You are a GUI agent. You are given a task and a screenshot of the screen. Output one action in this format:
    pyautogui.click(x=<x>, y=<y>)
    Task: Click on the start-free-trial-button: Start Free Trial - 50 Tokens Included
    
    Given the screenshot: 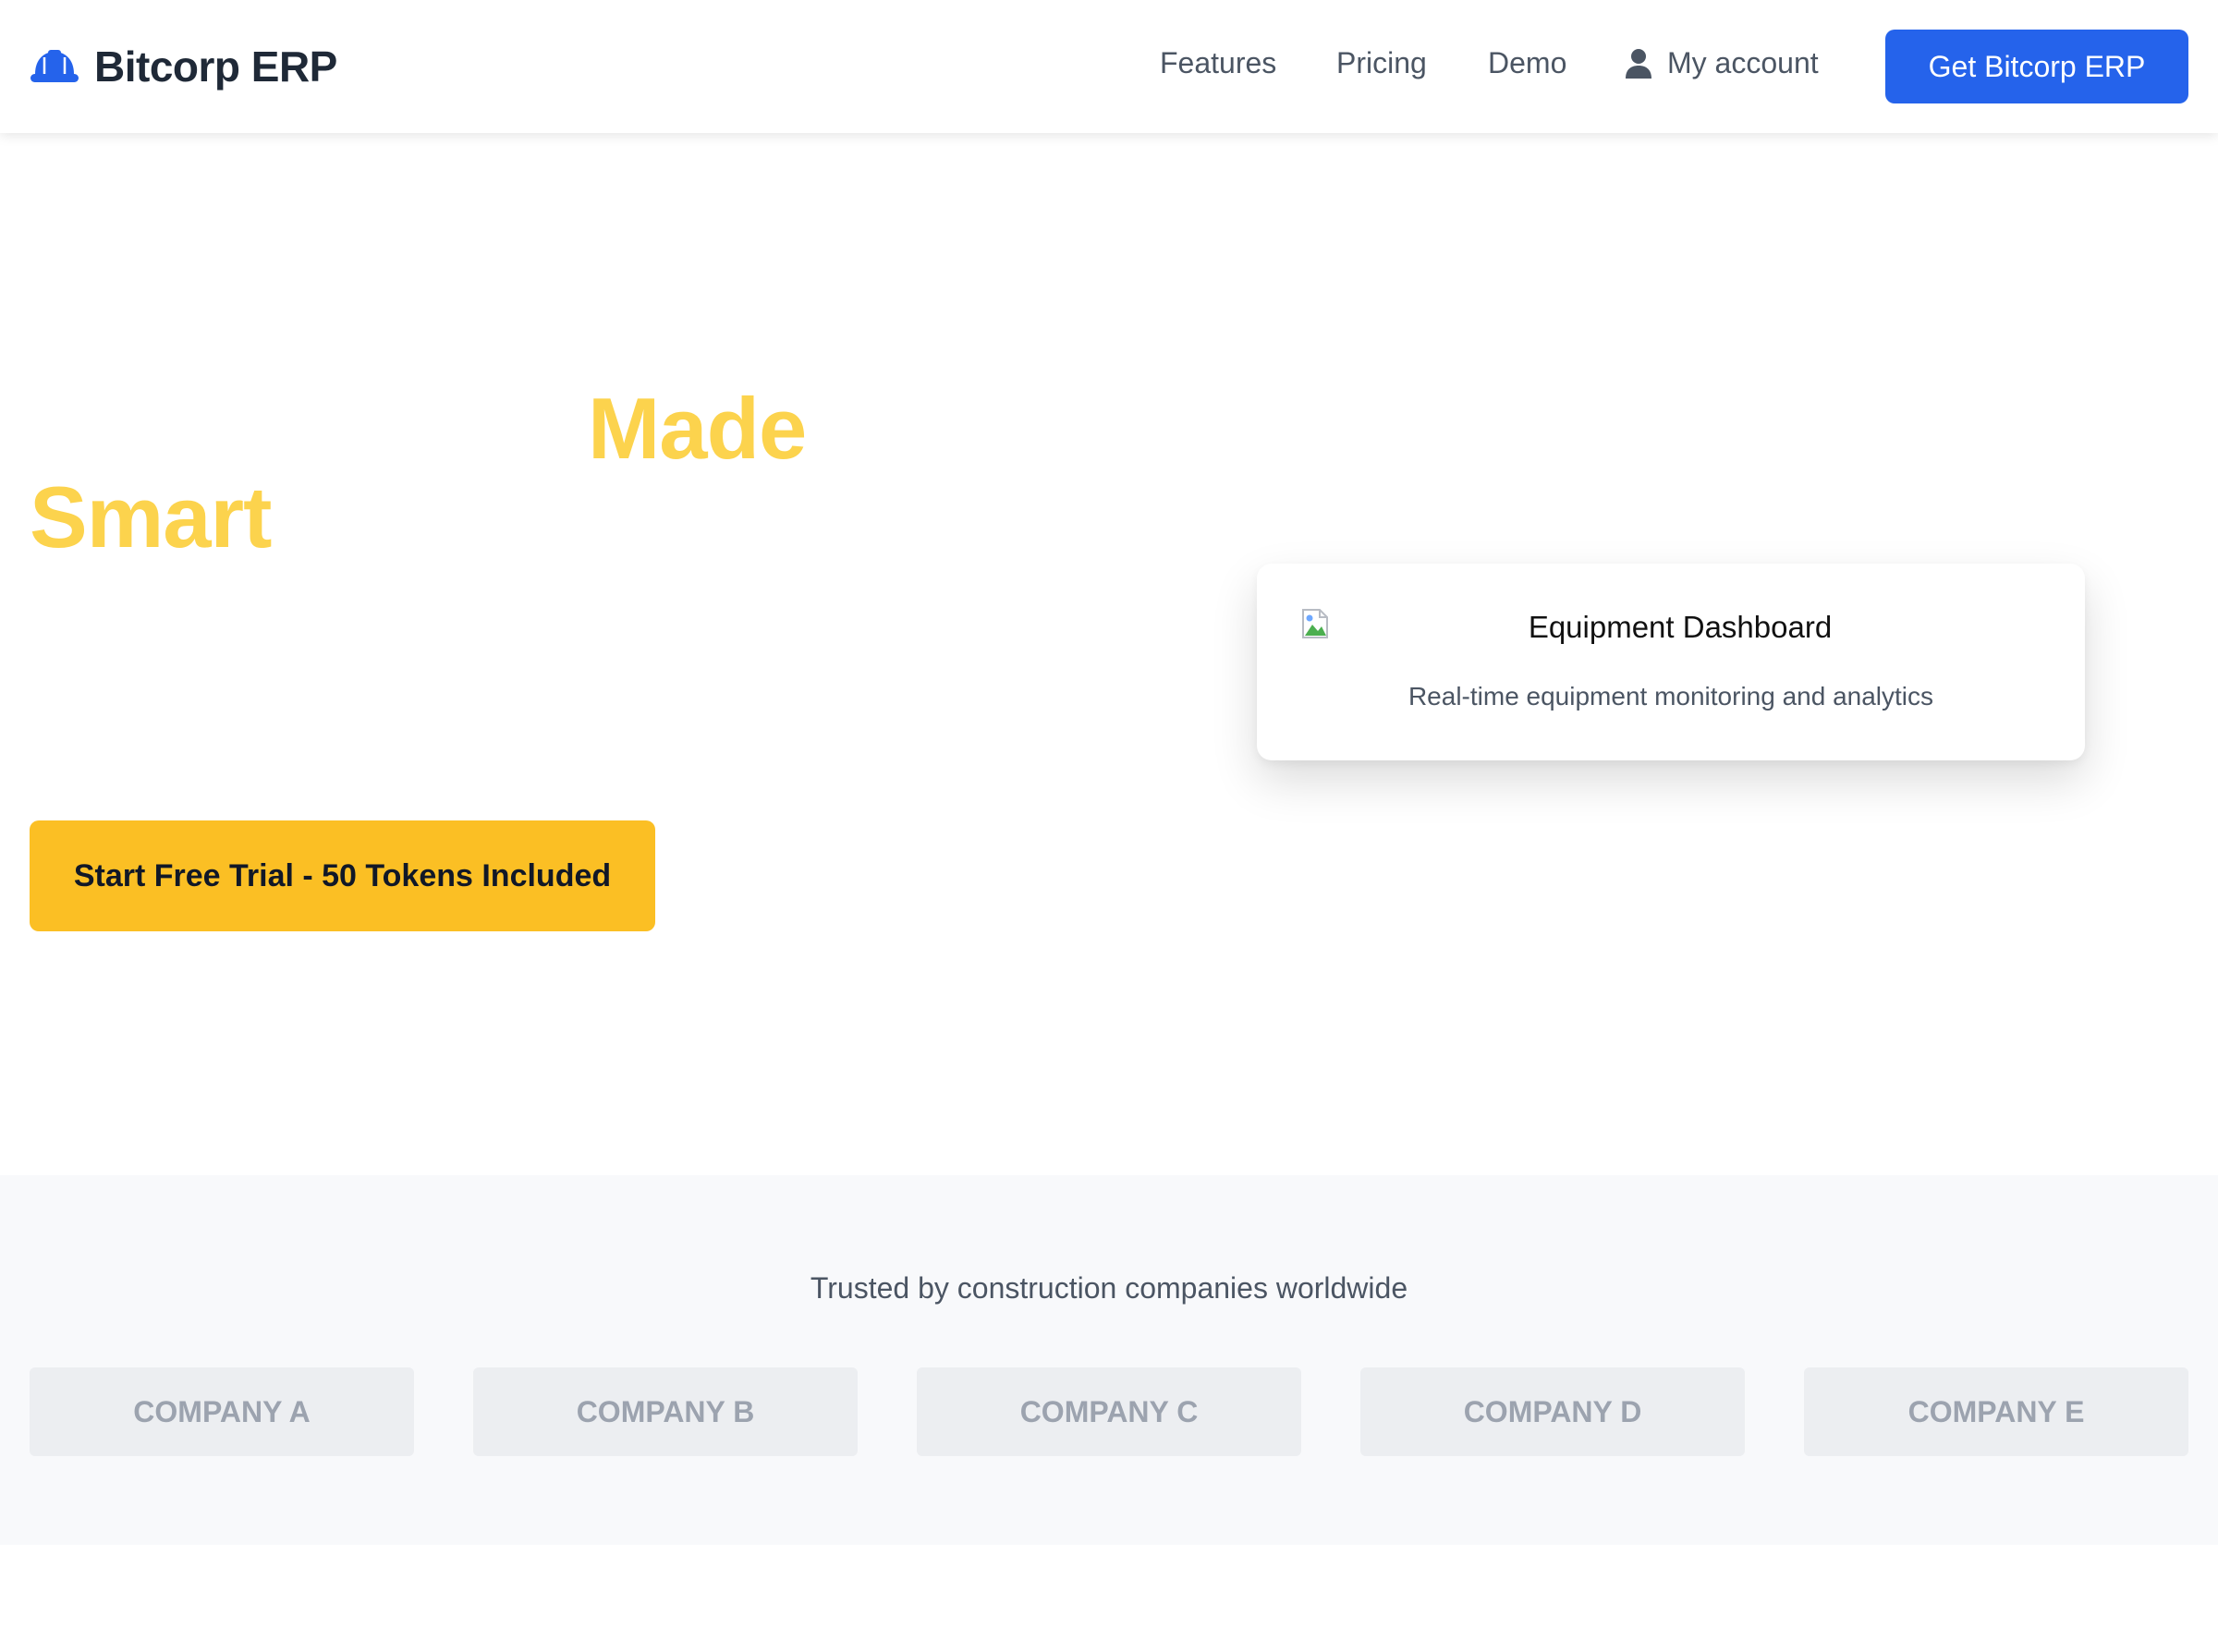 What is the action you would take?
    pyautogui.click(x=342, y=875)
    